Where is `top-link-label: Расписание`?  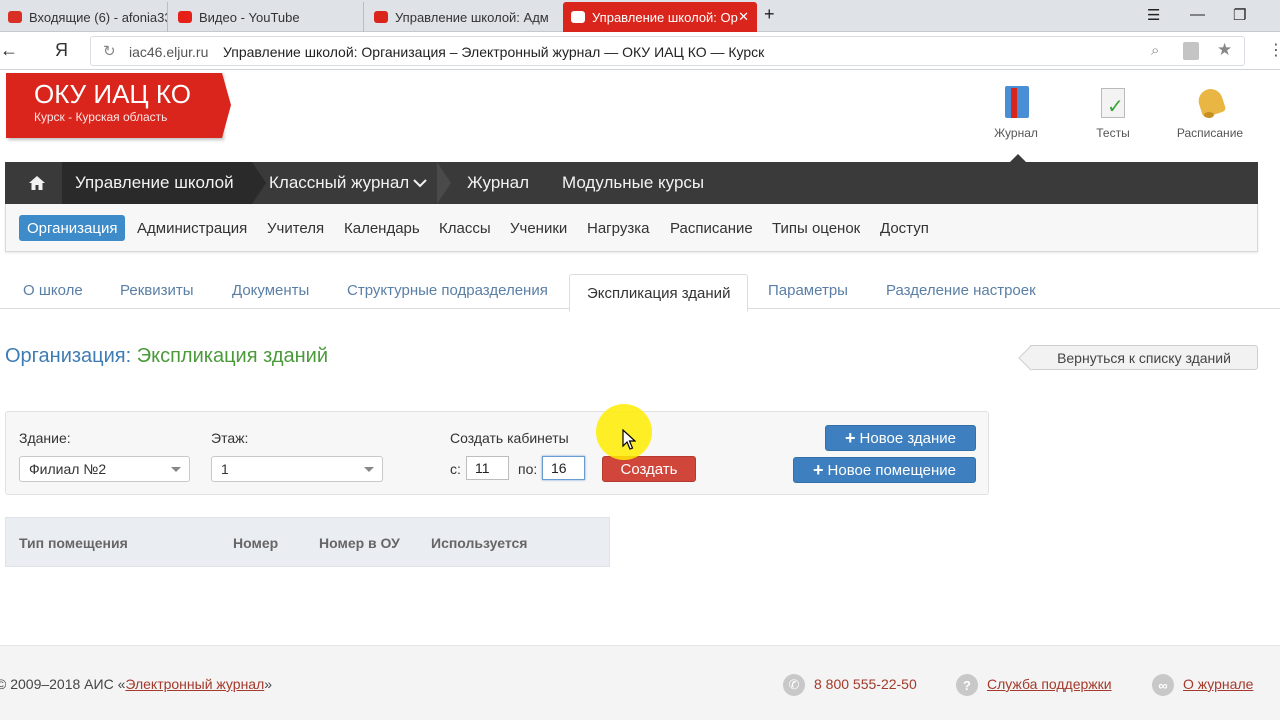
top-link-label: Расписание is located at coordinates (1210, 133).